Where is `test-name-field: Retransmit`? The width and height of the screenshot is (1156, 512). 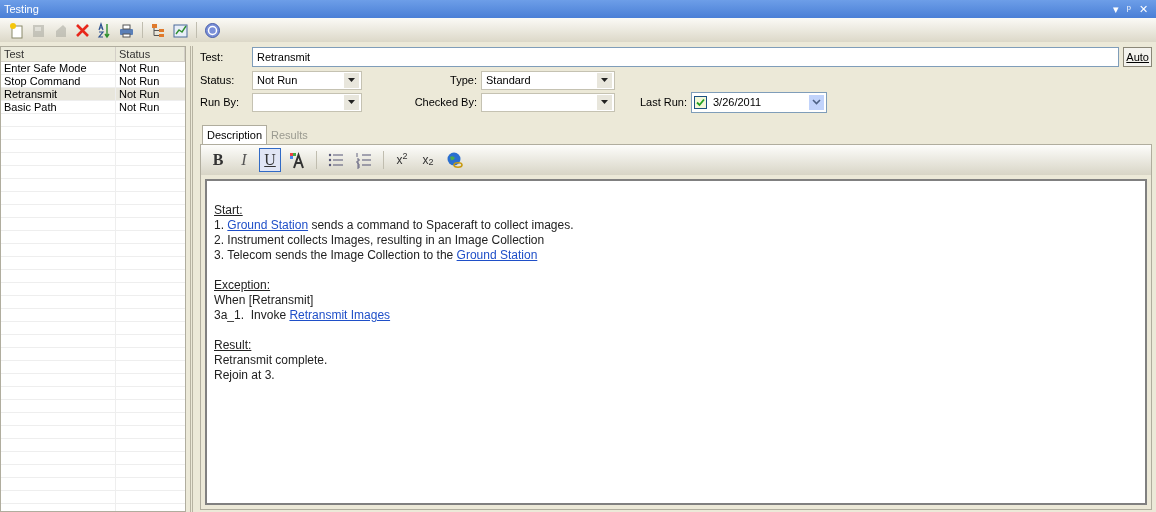
test-name-field: Retransmit is located at coordinates (686, 57).